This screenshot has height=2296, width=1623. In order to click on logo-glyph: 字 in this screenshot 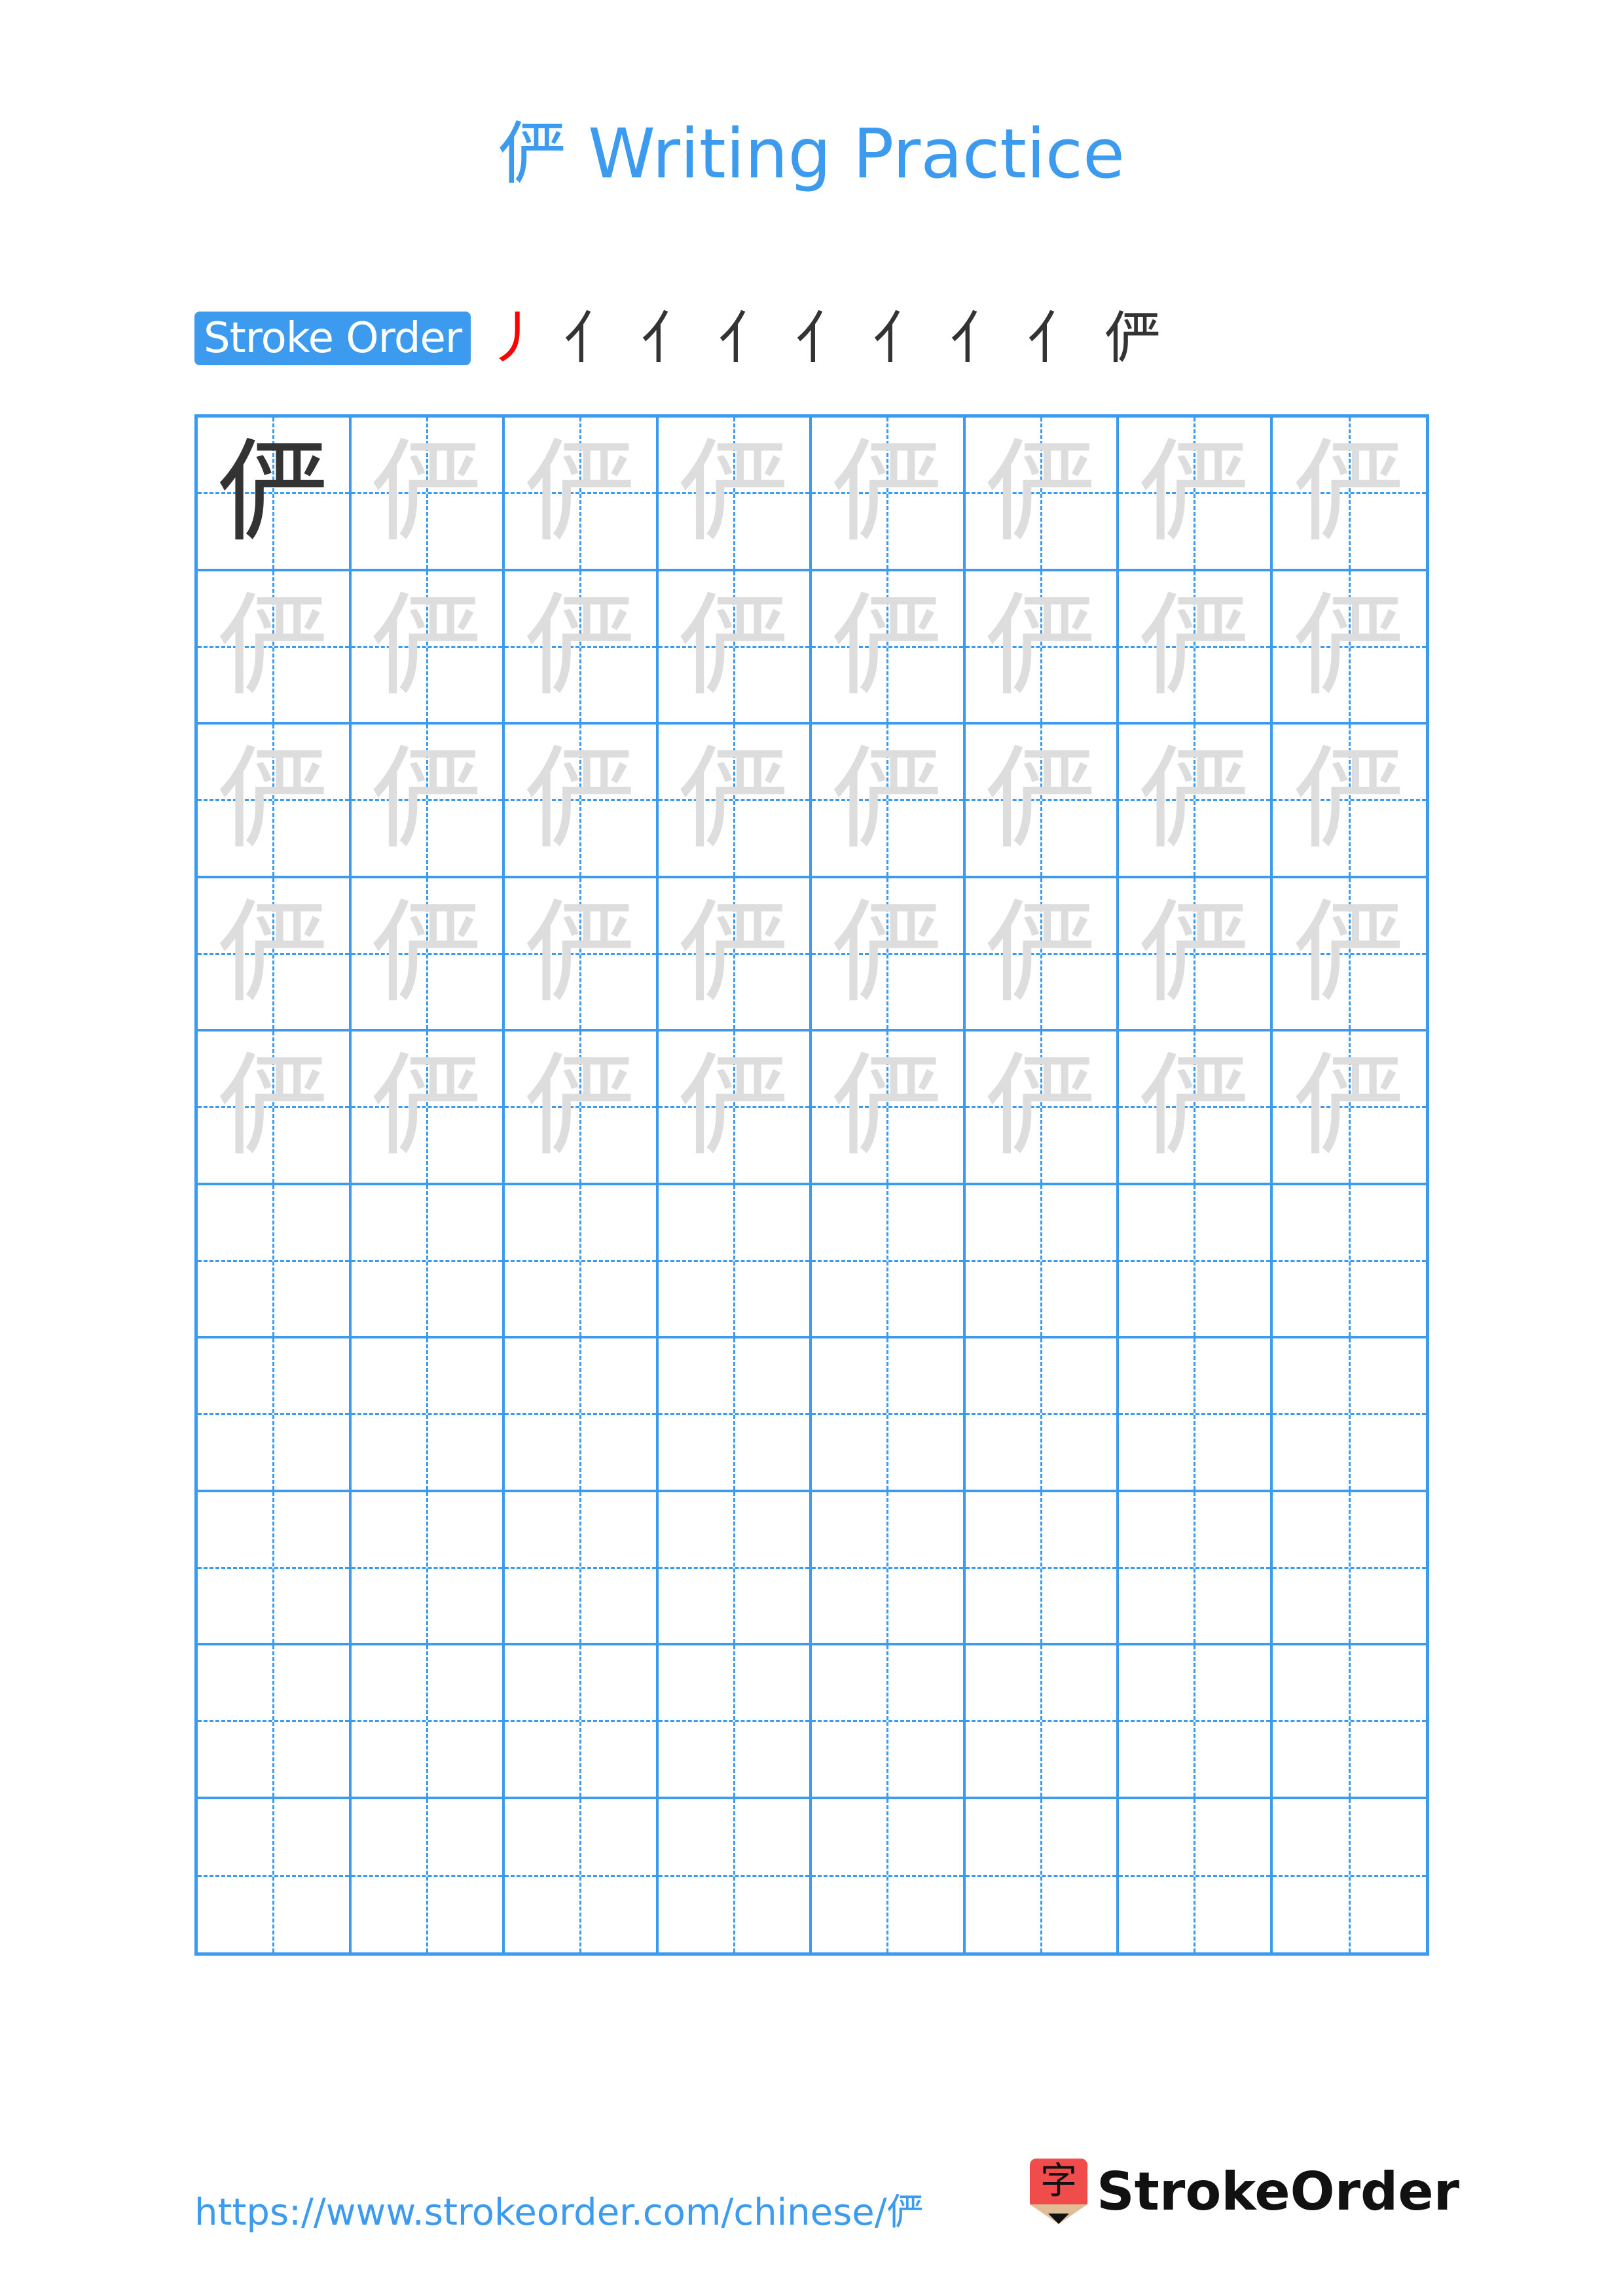, I will do `click(1058, 2181)`.